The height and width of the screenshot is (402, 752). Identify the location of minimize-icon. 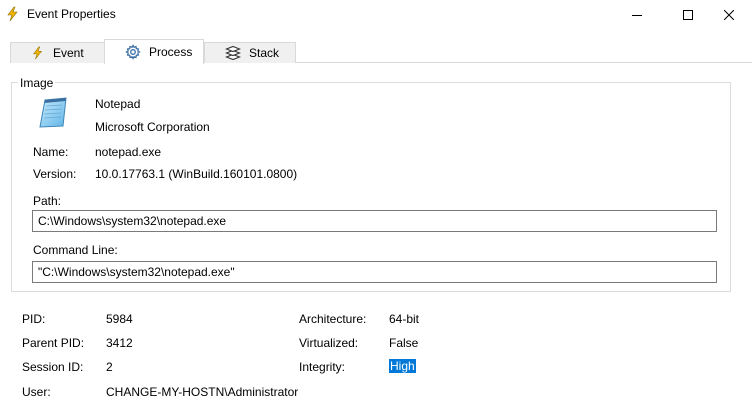
(637, 15).